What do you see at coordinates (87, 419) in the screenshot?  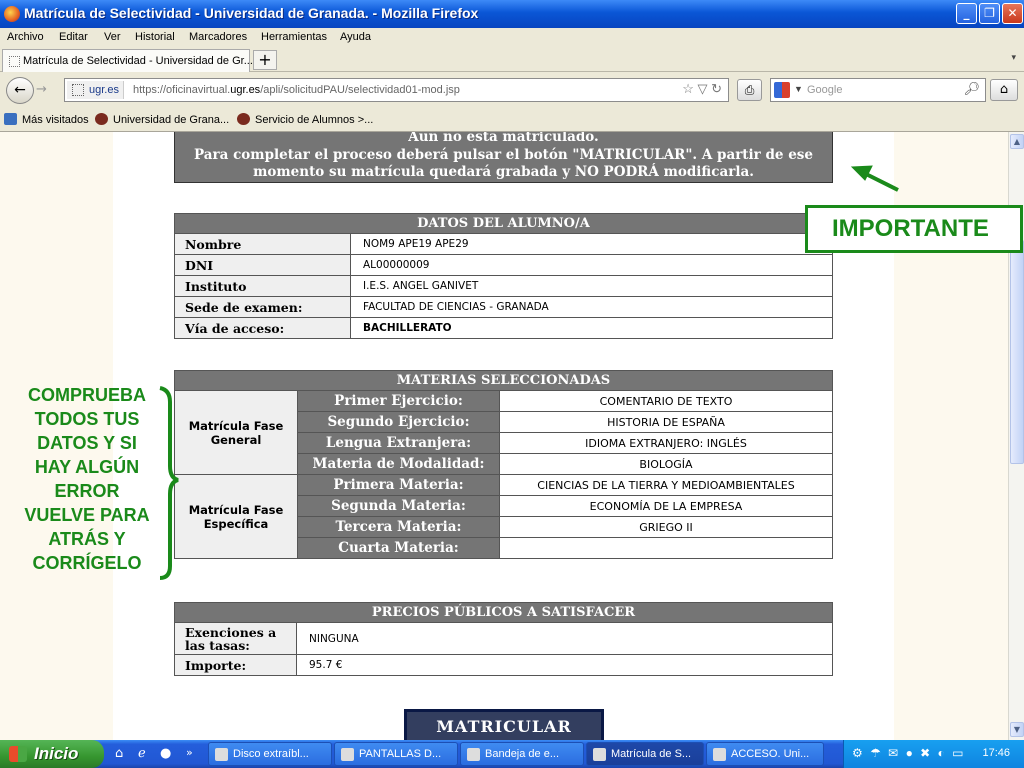 I see `annotation-line: TODOS TUS` at bounding box center [87, 419].